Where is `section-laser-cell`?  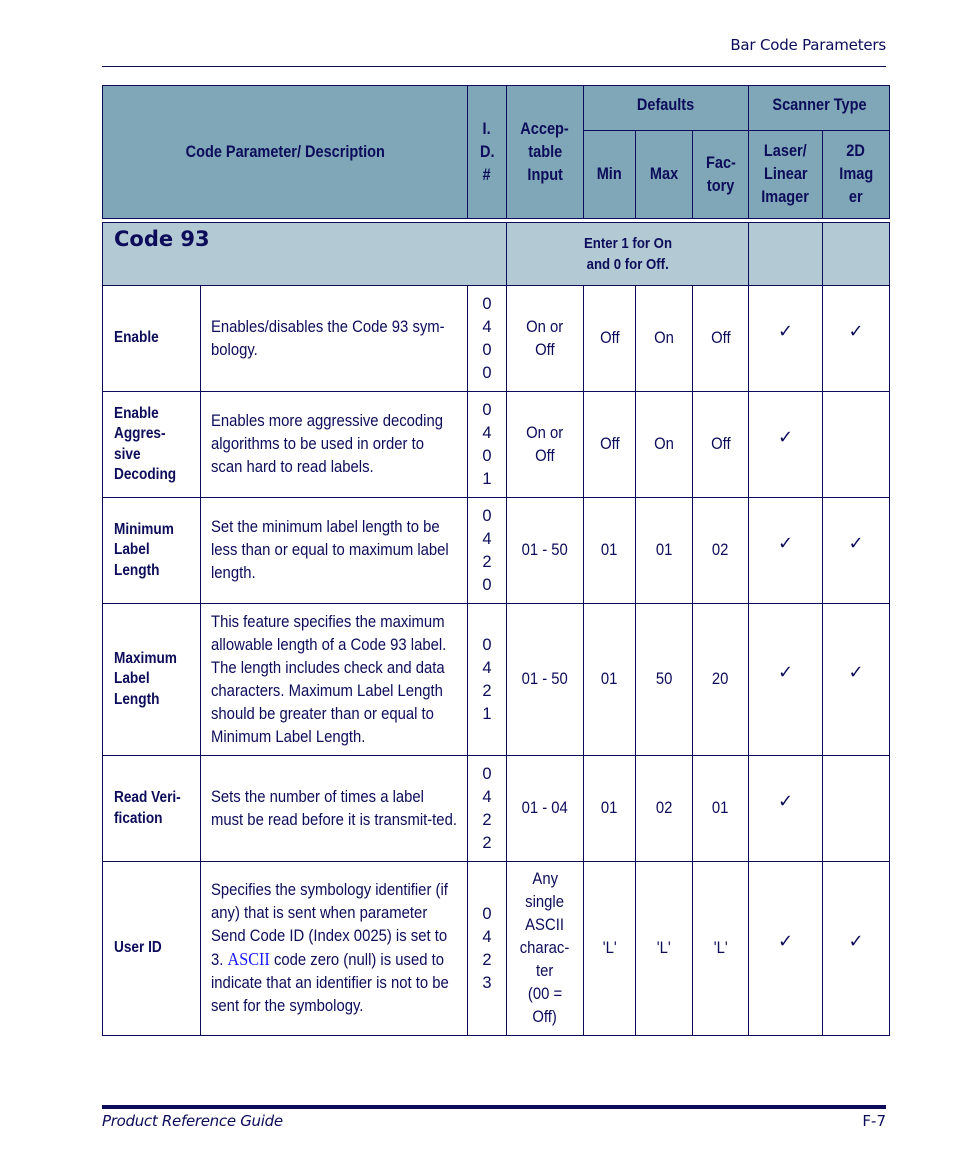
section-laser-cell is located at coordinates (786, 254).